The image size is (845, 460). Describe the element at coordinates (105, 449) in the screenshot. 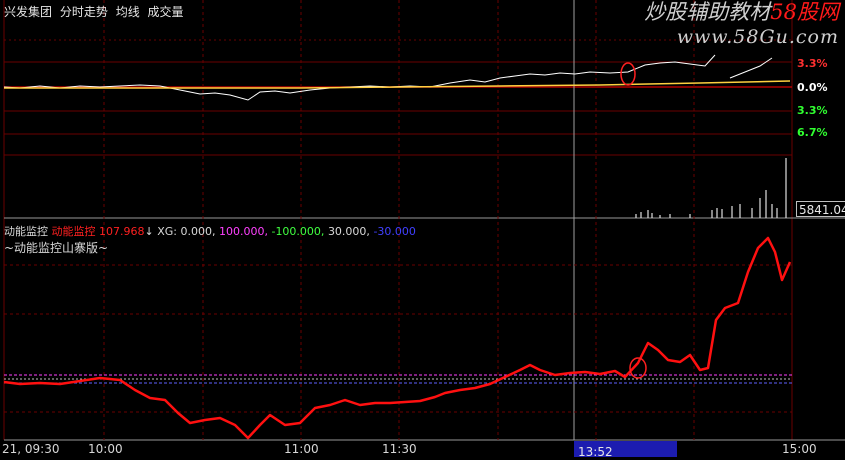

I see `time-label-1000: 10:00` at that location.